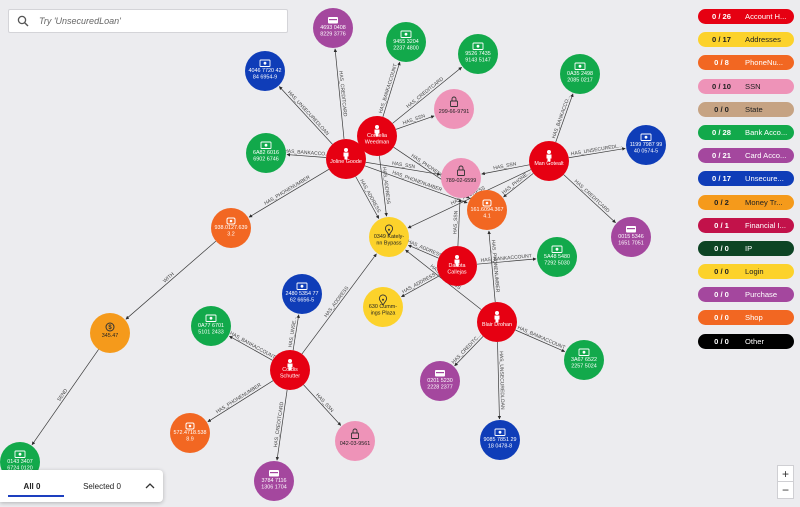 Image resolution: width=800 pixels, height=507 pixels. Describe the element at coordinates (383, 307) in the screenshot. I see `graph-node-address: 630 Cumm-ings Plaza` at that location.